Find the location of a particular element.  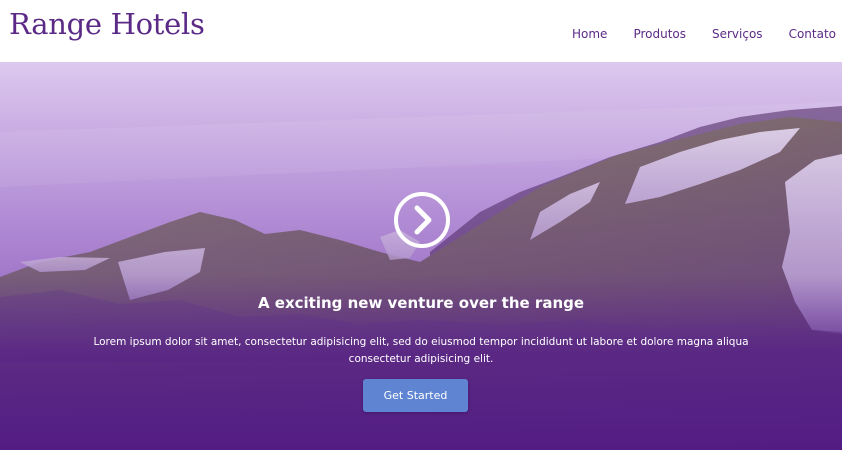

get-started-button: Get Started is located at coordinates (415, 395).